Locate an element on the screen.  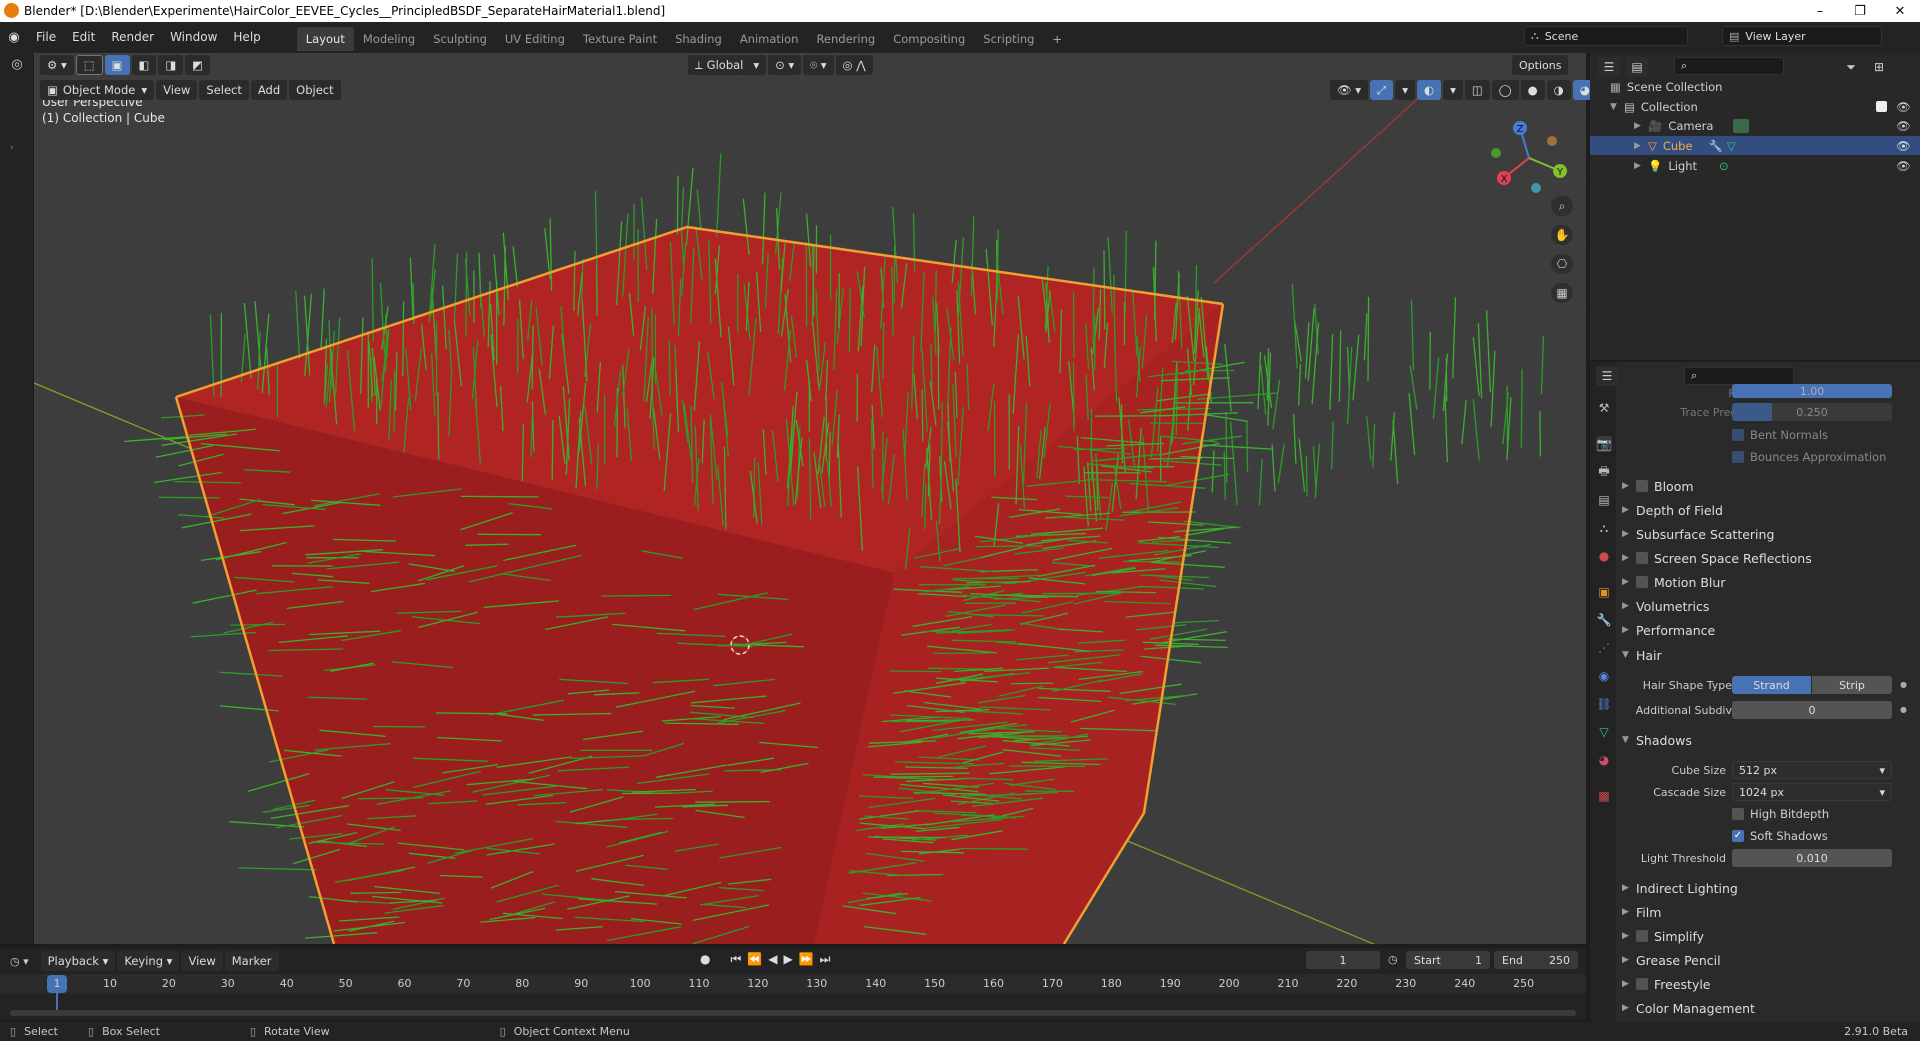
outliner-item-camera: ▶ 🎥 Camera 👁 is located at coordinates (1755, 125).